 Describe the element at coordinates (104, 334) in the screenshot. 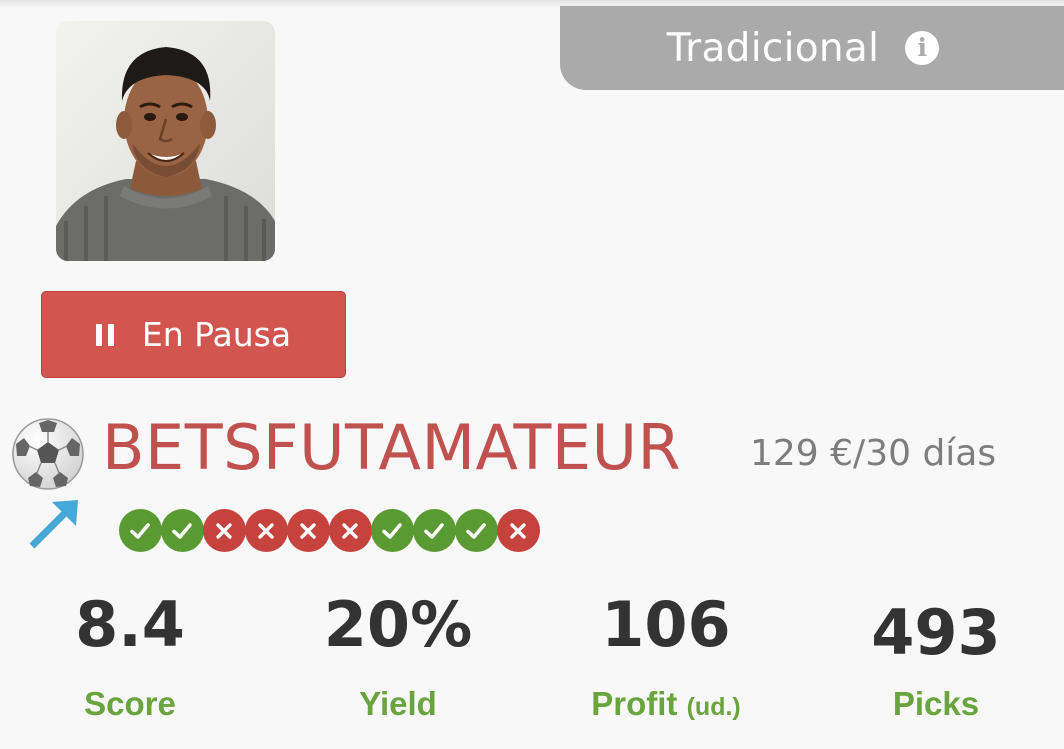

I see `pause-icon` at that location.